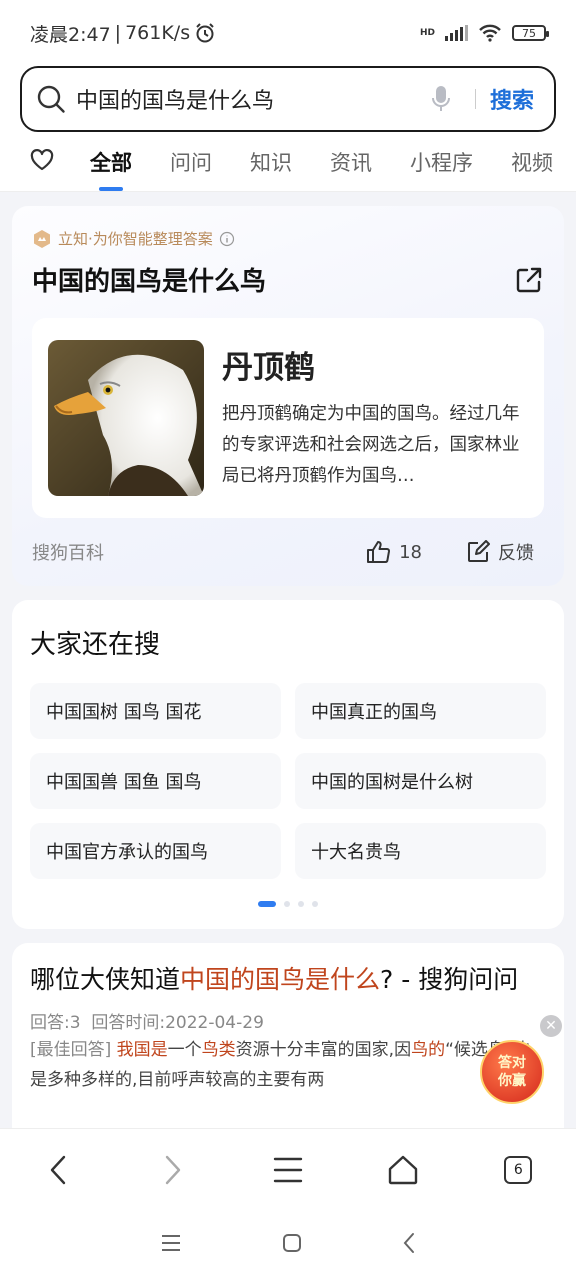 The image size is (576, 1280). I want to click on tab-videos: 视频, so click(532, 162).